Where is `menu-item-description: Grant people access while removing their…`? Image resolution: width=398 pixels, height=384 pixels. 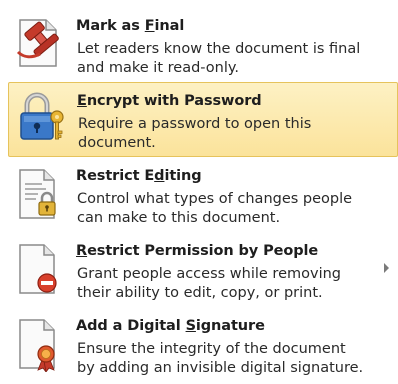
menu-item-description: Grant people access while removing their… is located at coordinates (209, 283).